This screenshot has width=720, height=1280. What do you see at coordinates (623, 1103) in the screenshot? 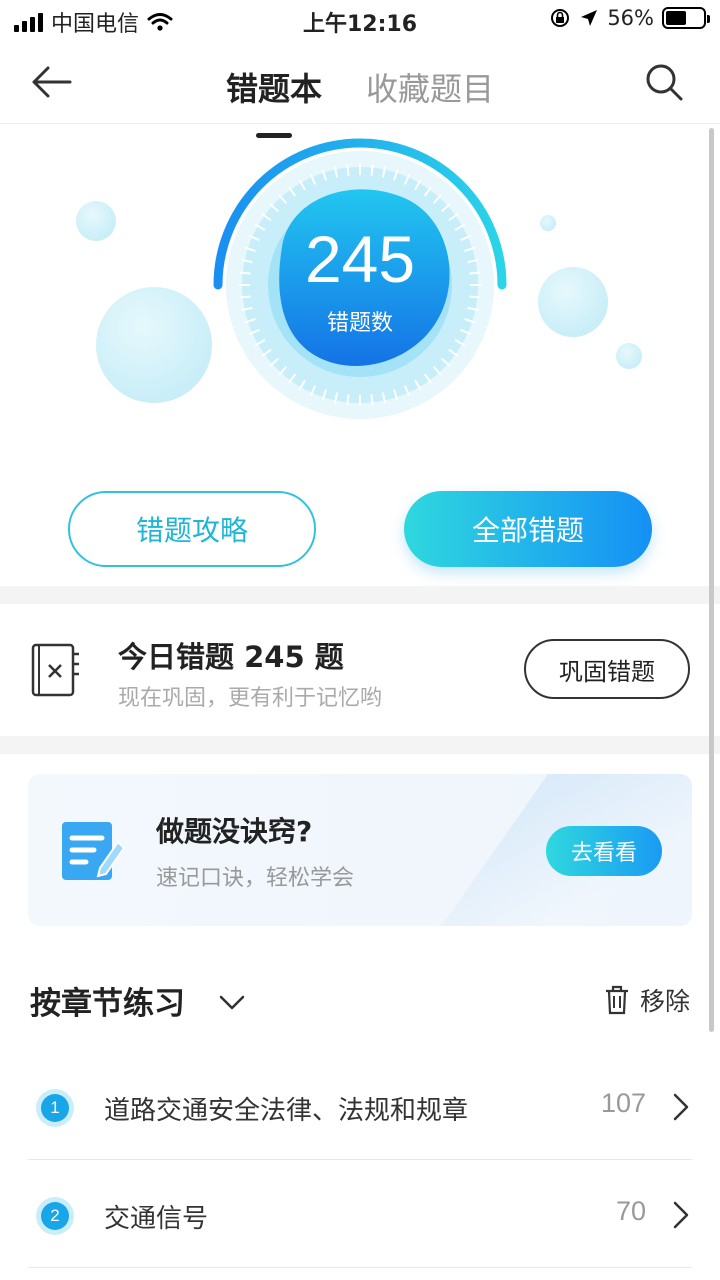
I see `chapter-count: 107` at bounding box center [623, 1103].